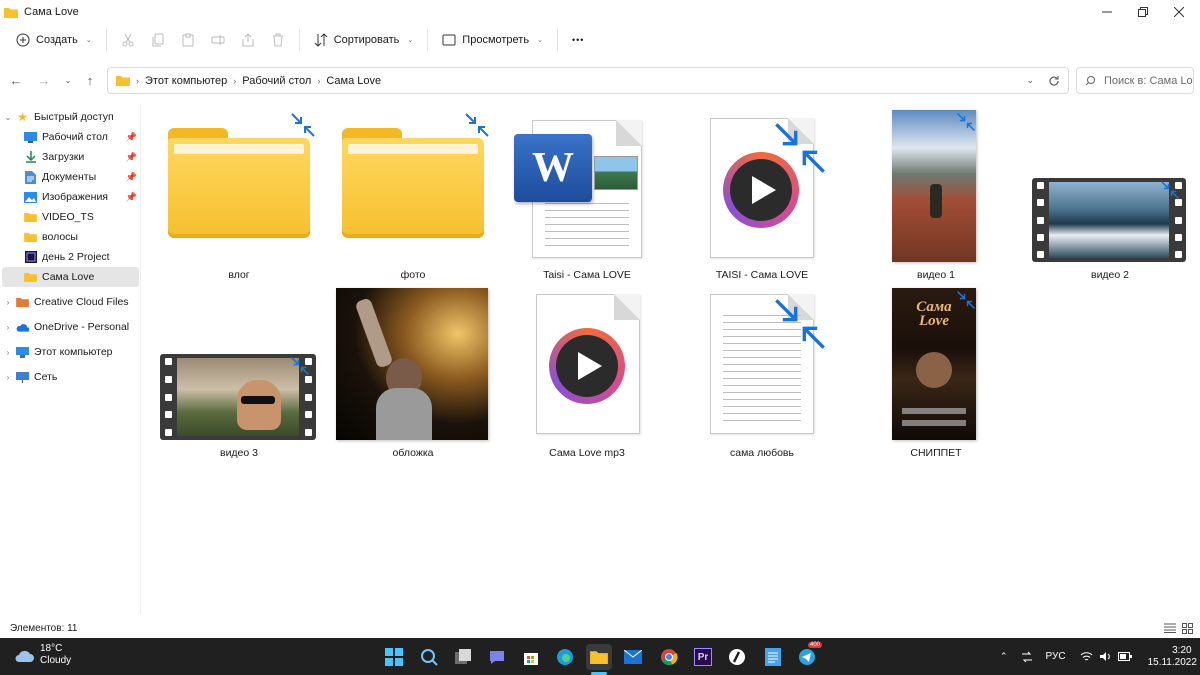 The width and height of the screenshot is (1200, 675). What do you see at coordinates (497, 657) in the screenshot?
I see `chat-button` at bounding box center [497, 657].